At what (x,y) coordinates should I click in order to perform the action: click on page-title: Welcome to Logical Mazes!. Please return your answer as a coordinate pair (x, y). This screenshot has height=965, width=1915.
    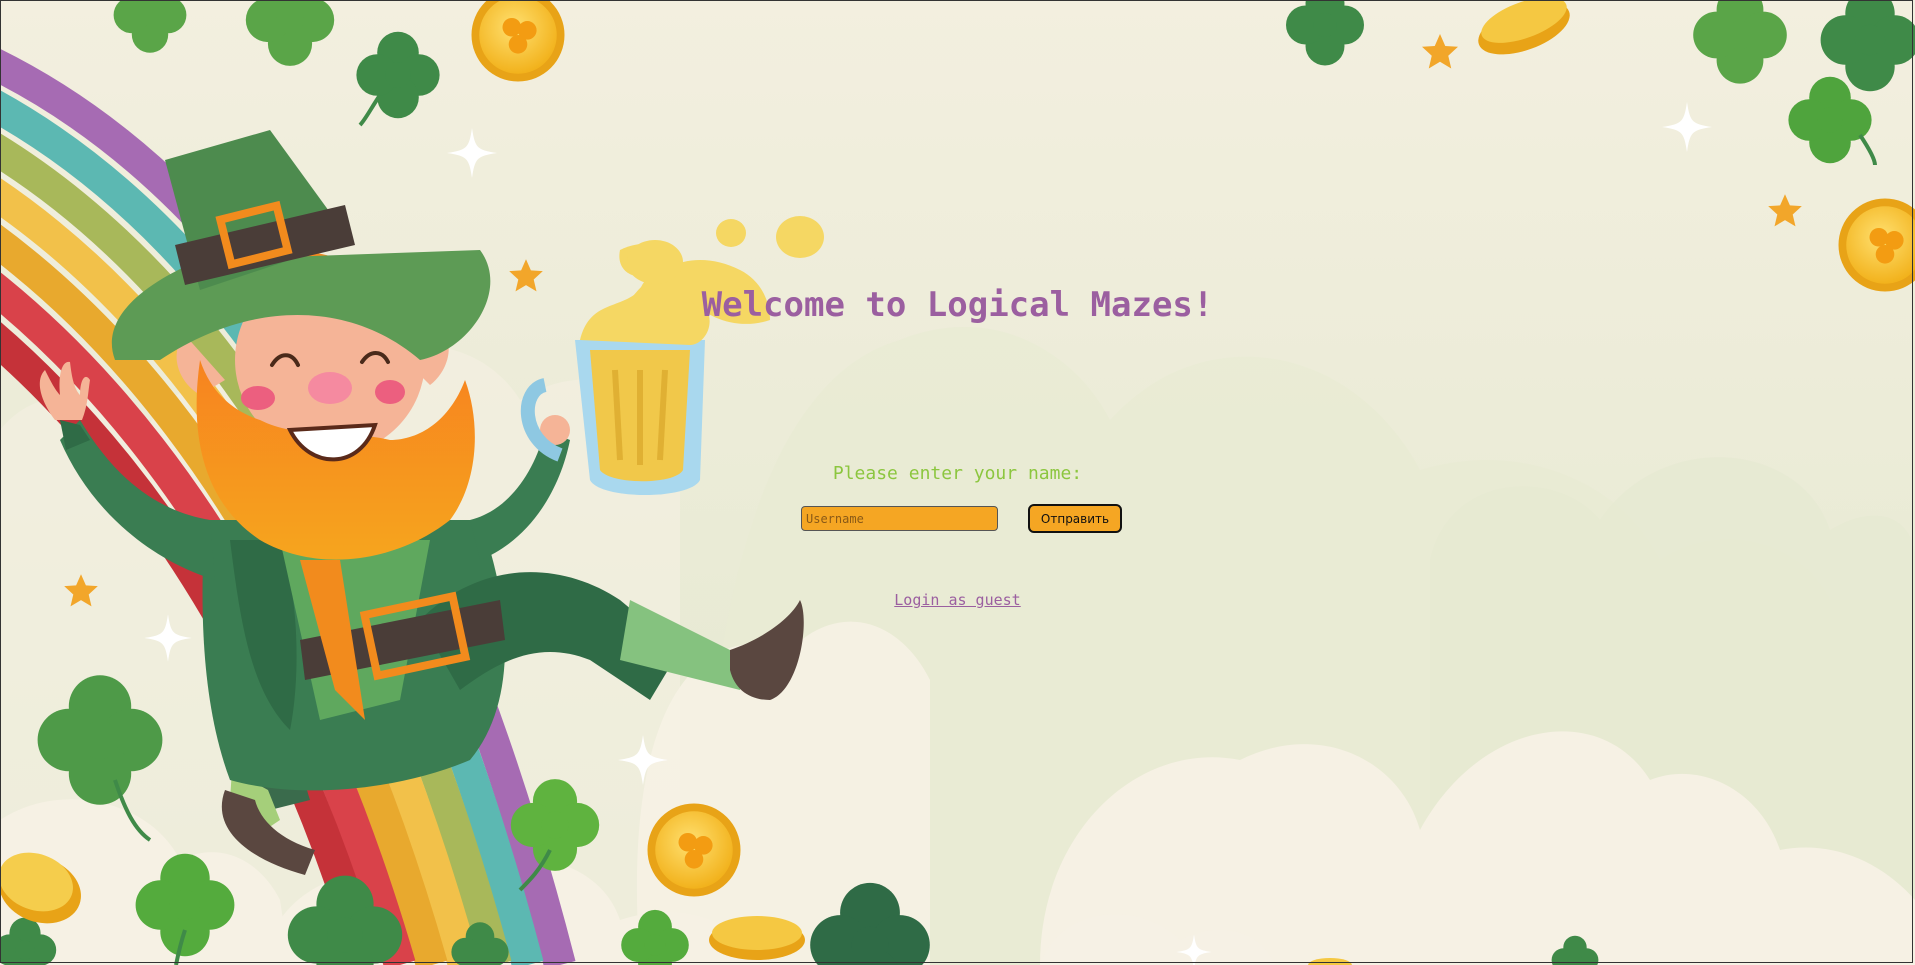
    Looking at the image, I should click on (957, 305).